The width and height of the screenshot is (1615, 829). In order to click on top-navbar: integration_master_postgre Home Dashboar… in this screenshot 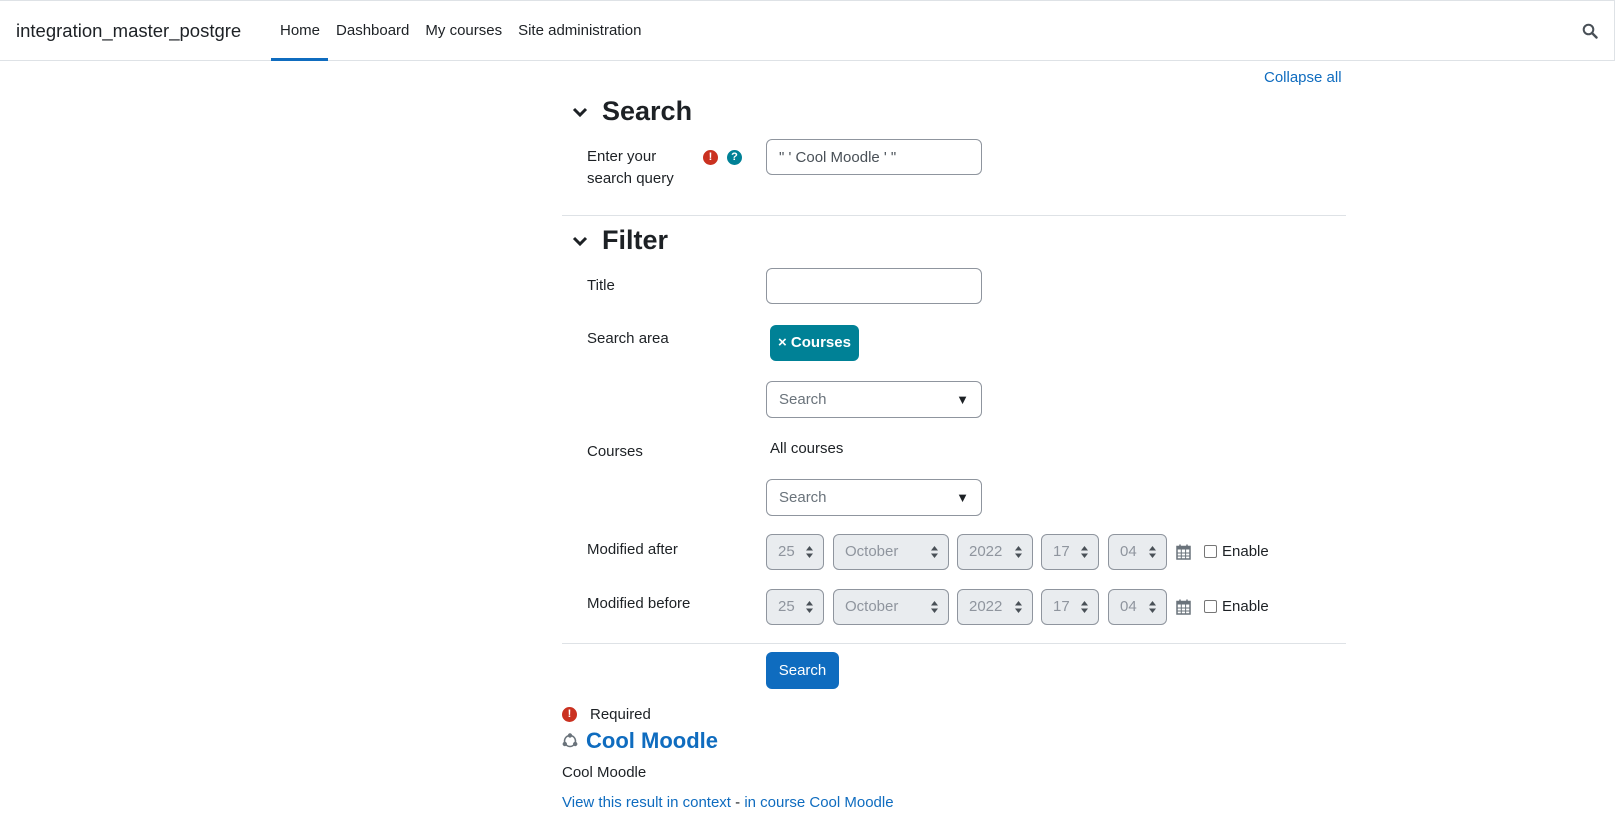, I will do `click(807, 30)`.